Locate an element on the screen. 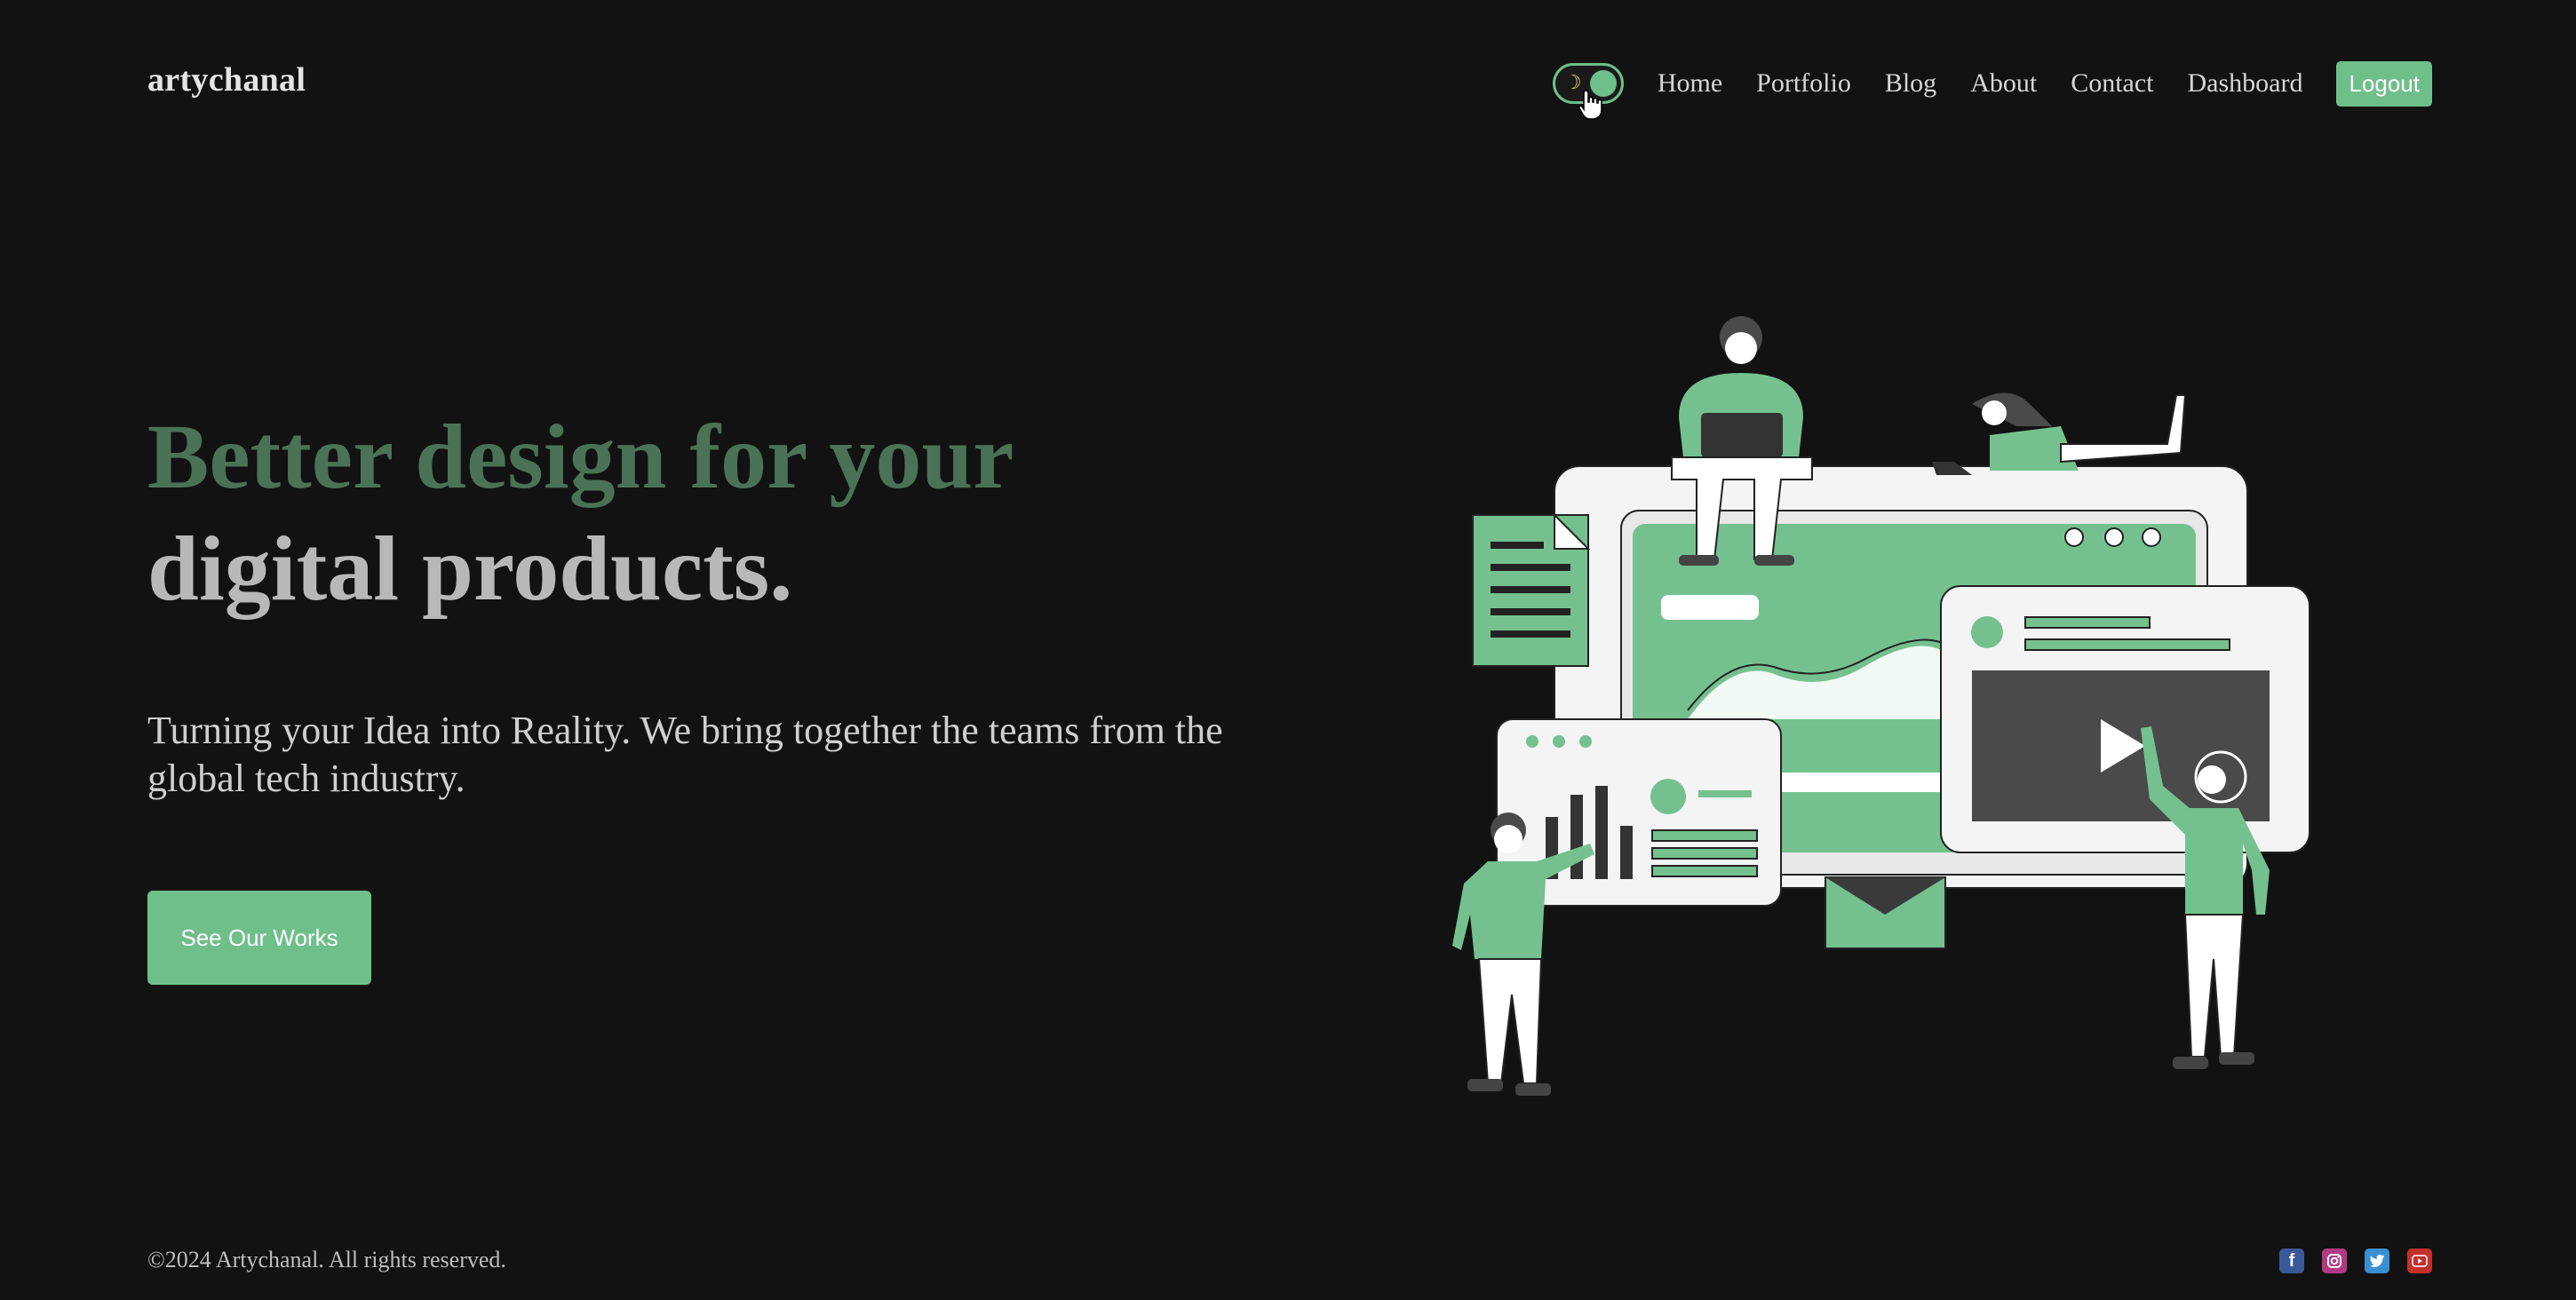  twitter-icon is located at coordinates (2377, 1260).